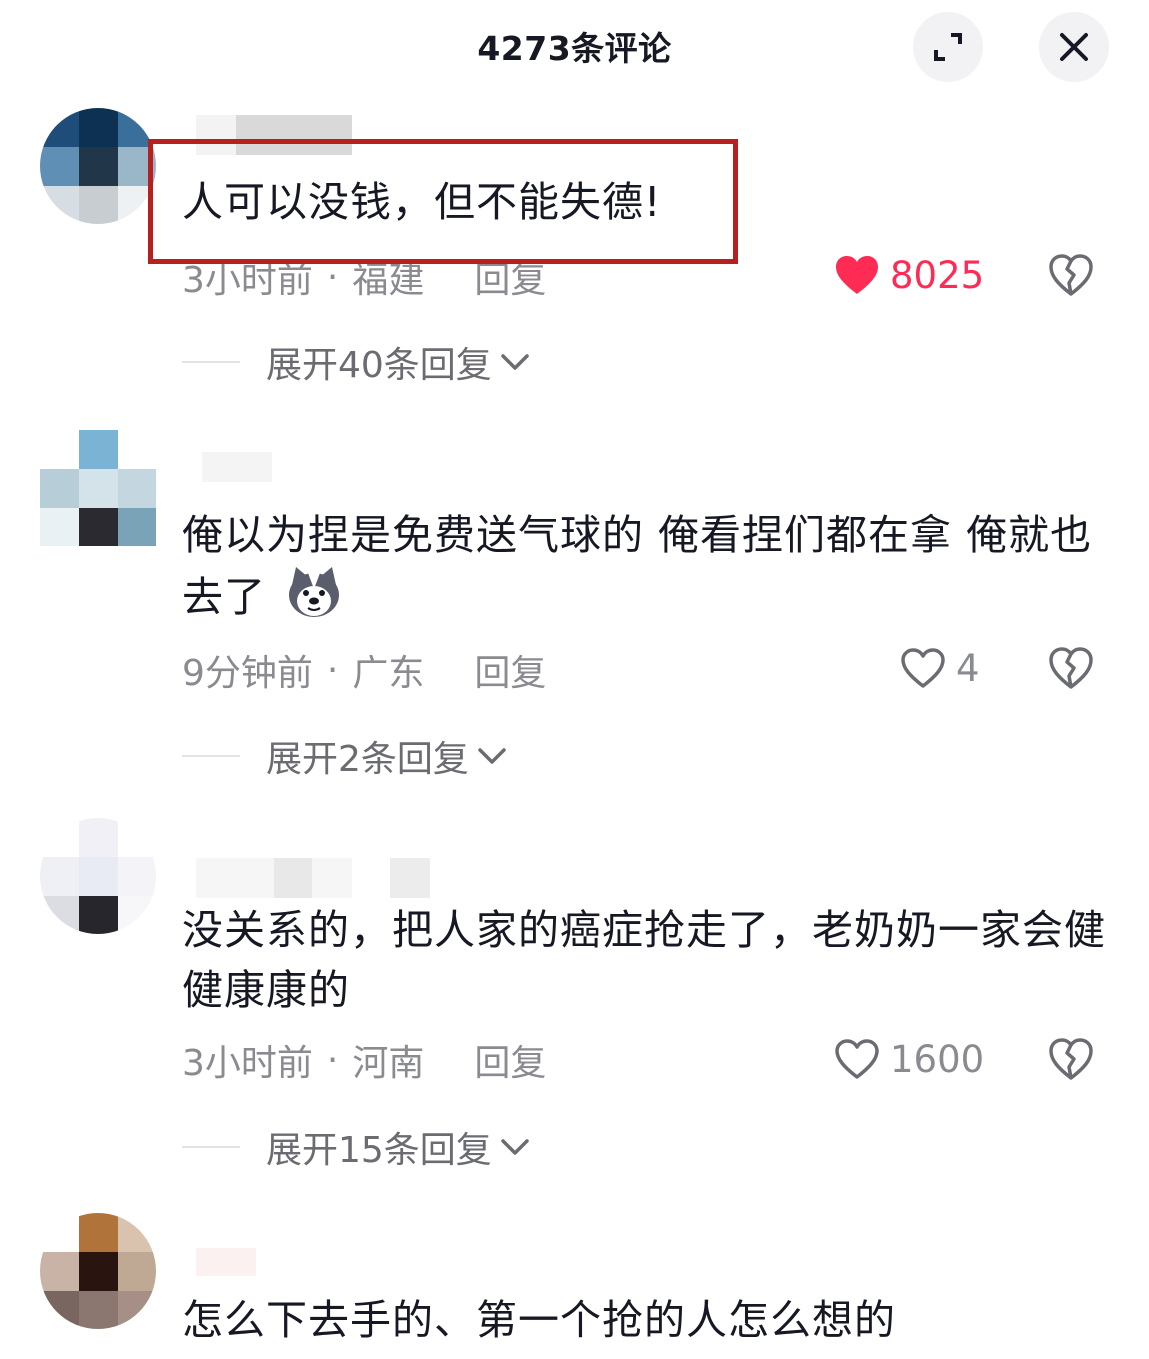 This screenshot has width=1149, height=1359. Describe the element at coordinates (644, 960) in the screenshot. I see `comment-text: 没关系的，把人家的癌症抢走了，老奶奶一家会健健康康的` at that location.